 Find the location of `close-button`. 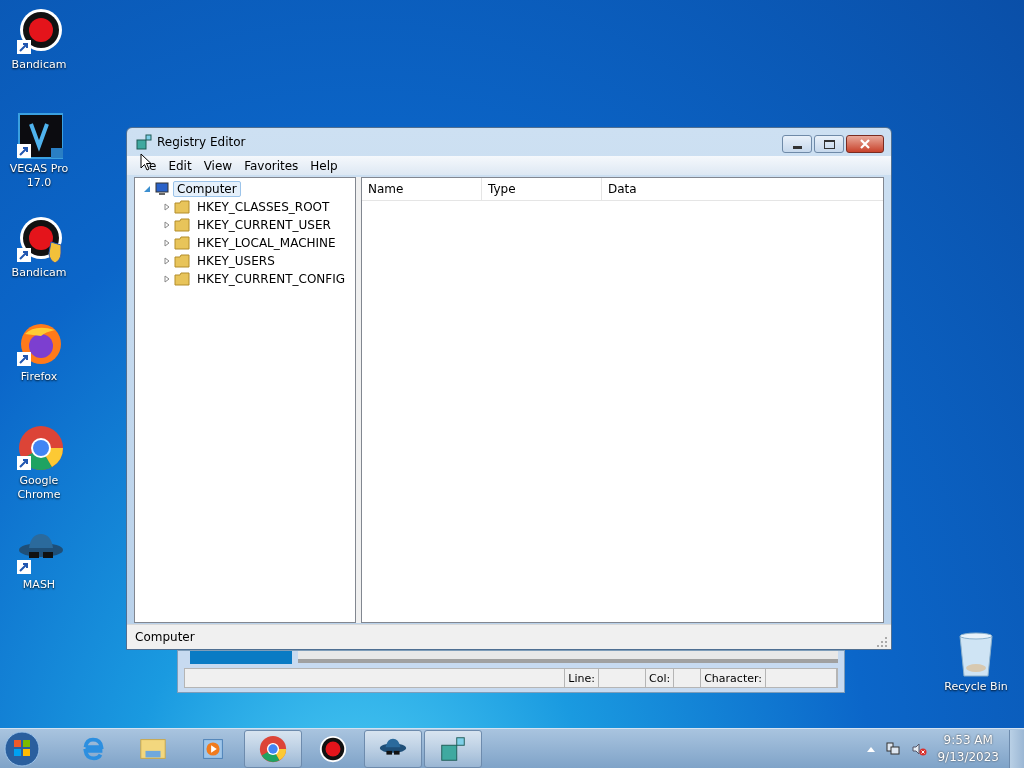

close-button is located at coordinates (865, 144).